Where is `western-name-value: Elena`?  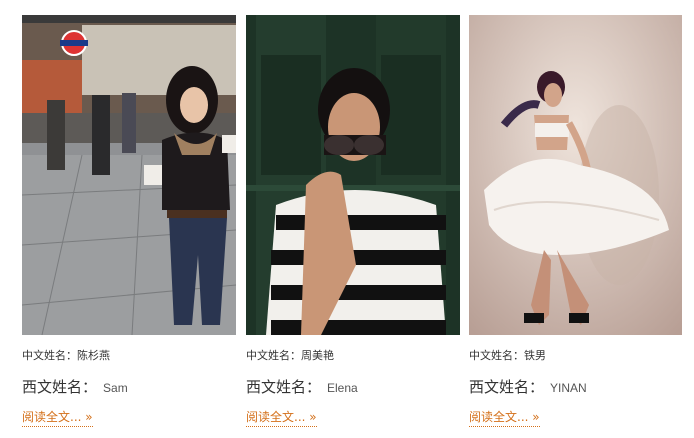
western-name-value: Elena is located at coordinates (342, 388).